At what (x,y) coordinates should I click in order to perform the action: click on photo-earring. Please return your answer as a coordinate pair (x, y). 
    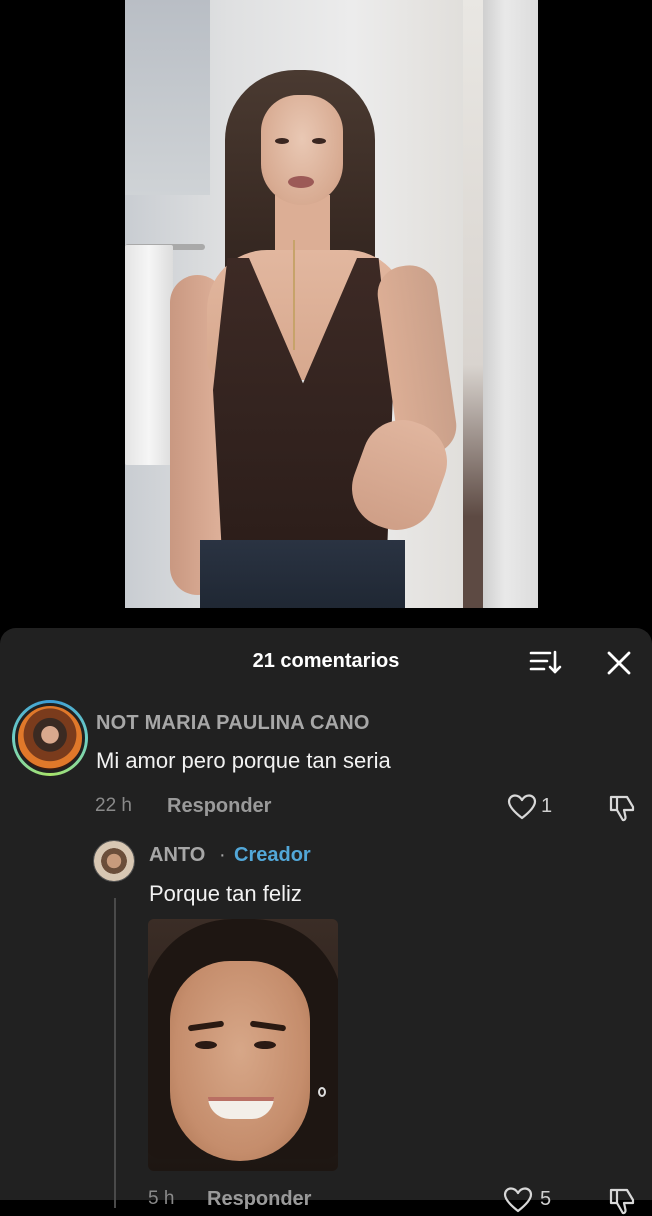
    Looking at the image, I should click on (322, 1092).